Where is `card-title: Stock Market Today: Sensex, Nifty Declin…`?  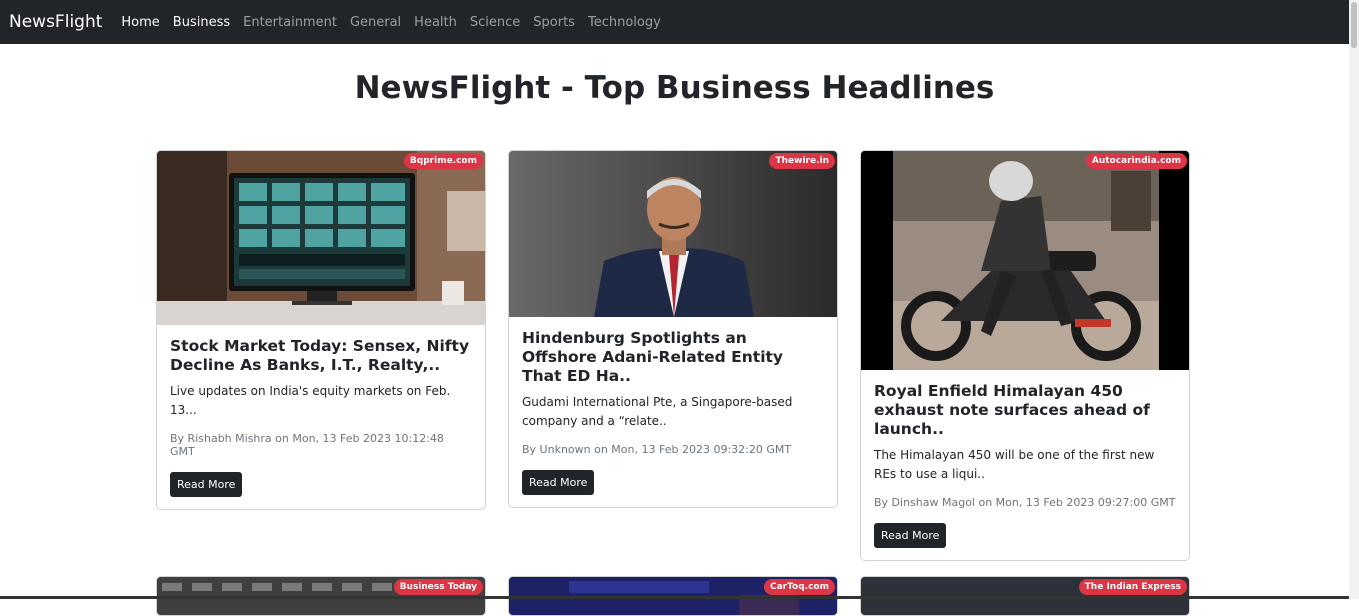
card-title: Stock Market Today: Sensex, Nifty Declin… is located at coordinates (320, 355).